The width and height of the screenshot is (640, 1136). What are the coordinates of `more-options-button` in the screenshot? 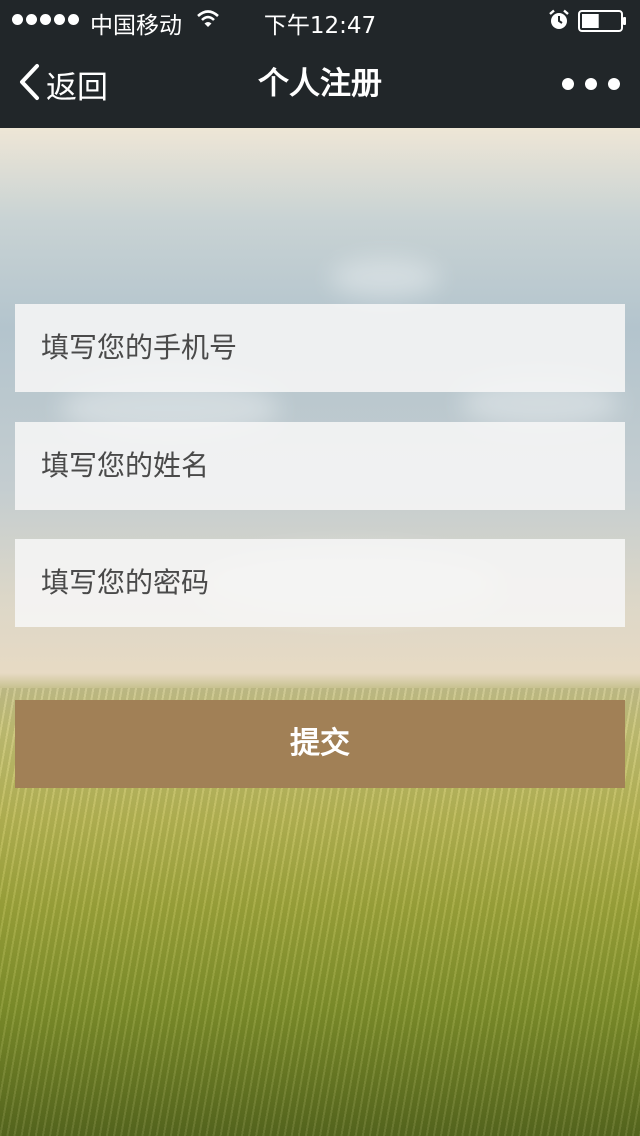 It's located at (591, 84).